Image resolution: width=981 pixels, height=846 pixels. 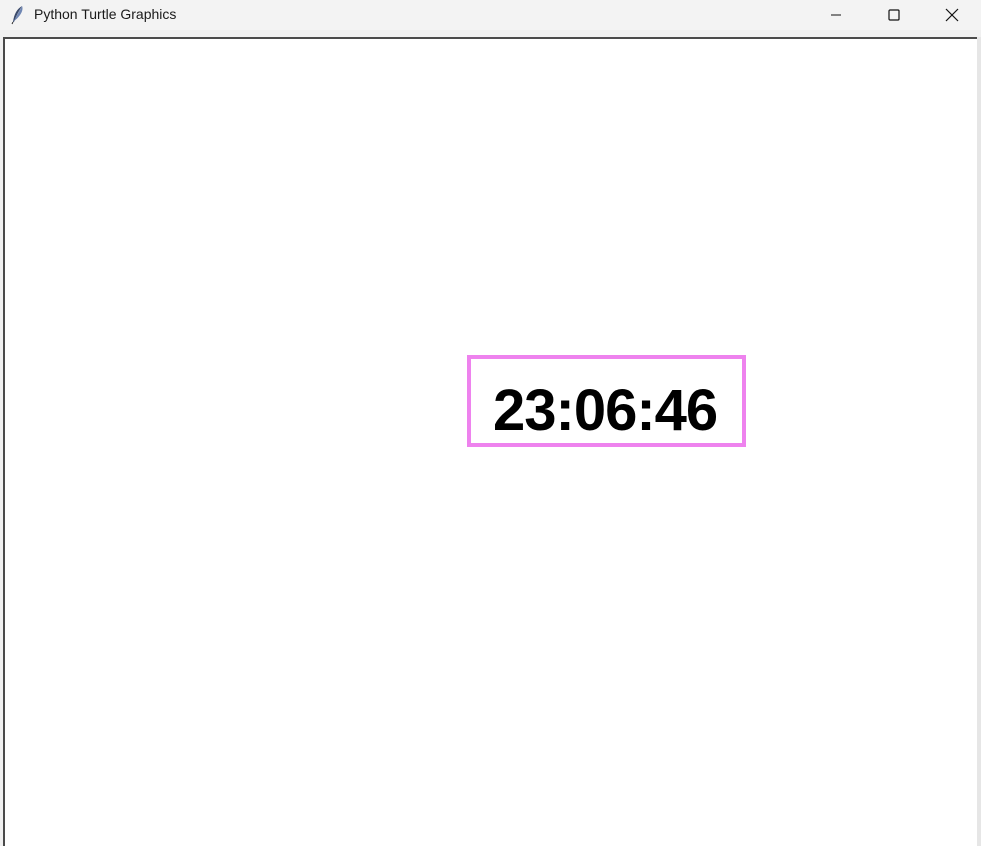 I want to click on minimize-button, so click(x=836, y=15).